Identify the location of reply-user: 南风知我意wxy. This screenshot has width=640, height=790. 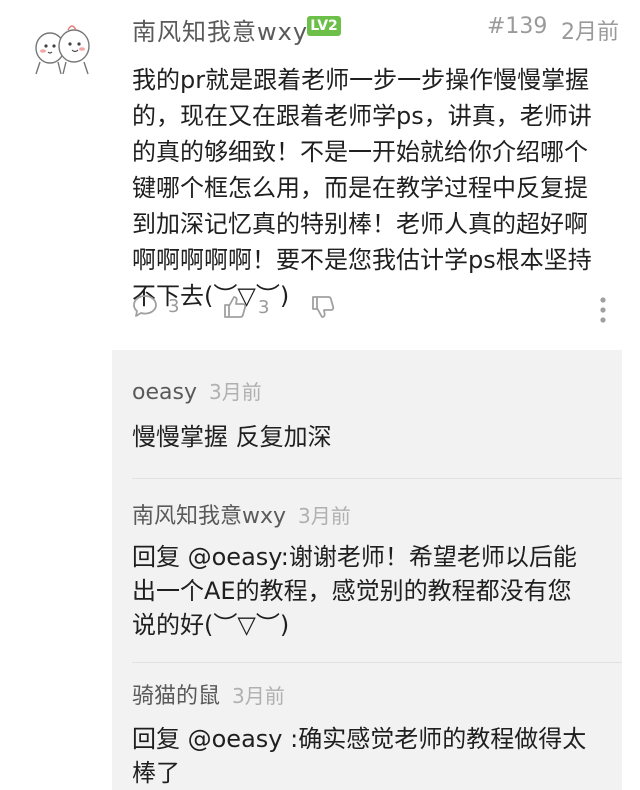
(209, 516).